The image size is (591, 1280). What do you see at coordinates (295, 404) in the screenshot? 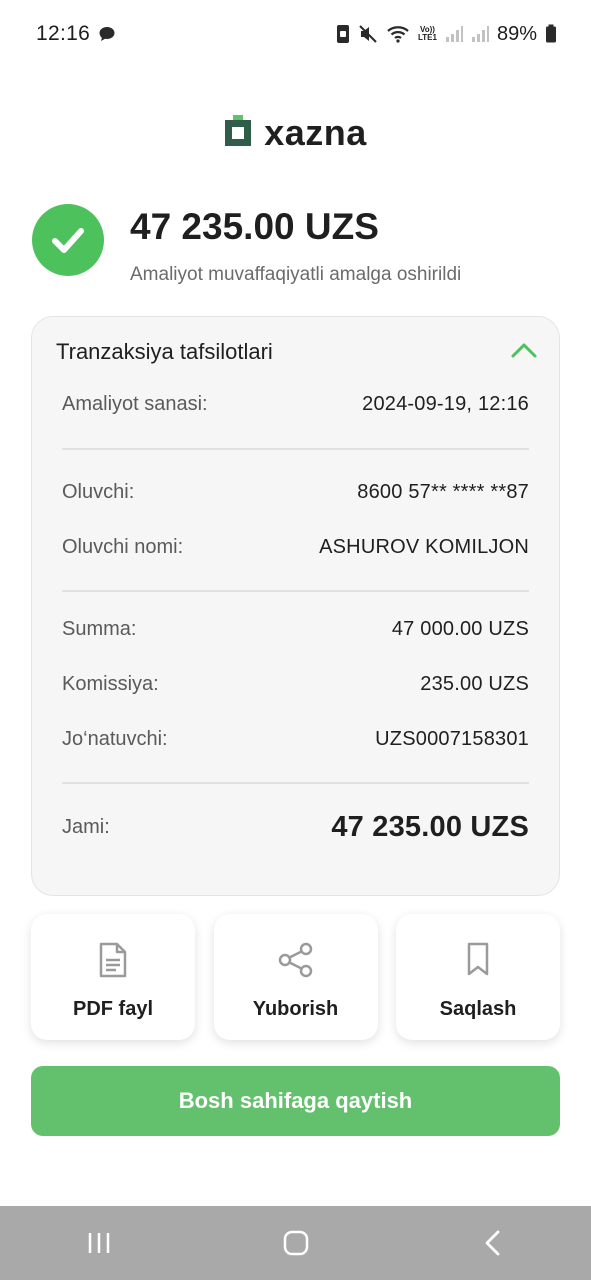
I see `row-date: Amaliyot sanasi: 2024-09-19, 12:16` at bounding box center [295, 404].